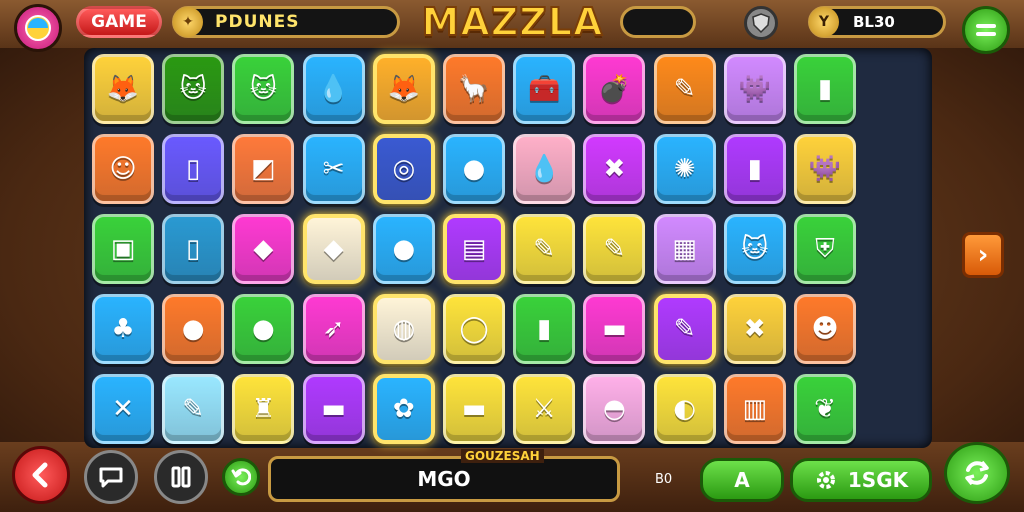 The width and height of the screenshot is (1024, 512). I want to click on x-icon: ✖, so click(754, 329).